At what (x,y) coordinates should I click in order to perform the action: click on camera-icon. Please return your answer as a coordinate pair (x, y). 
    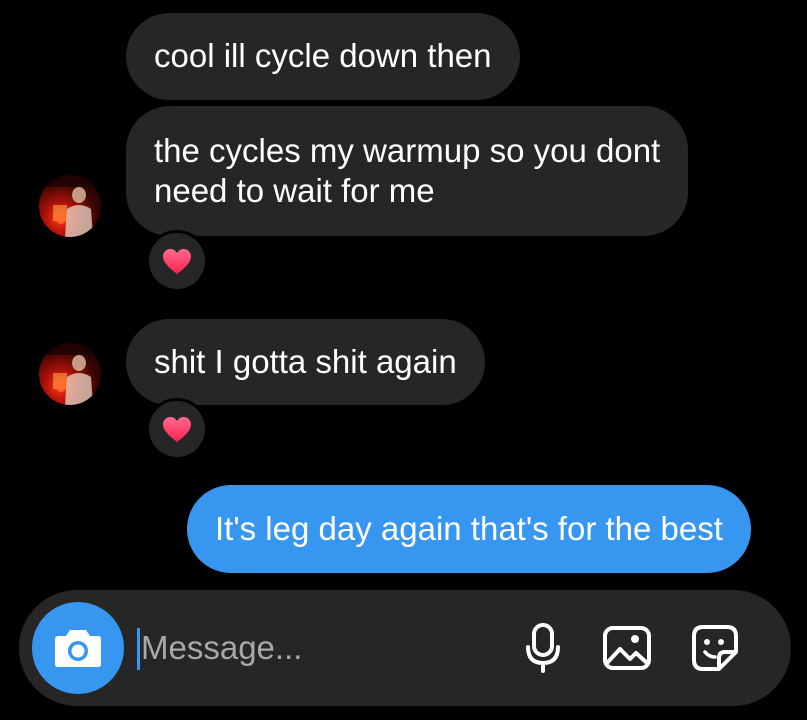
    Looking at the image, I should click on (78, 648).